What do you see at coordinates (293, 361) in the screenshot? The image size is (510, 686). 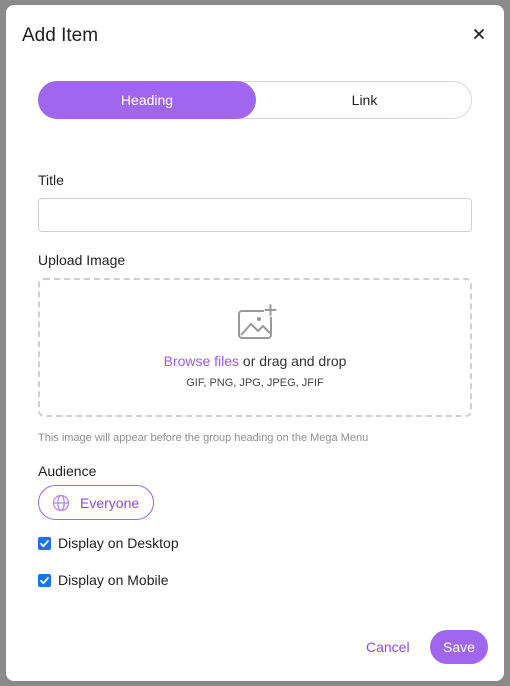 I see `drag-drop-text: or drag and drop` at bounding box center [293, 361].